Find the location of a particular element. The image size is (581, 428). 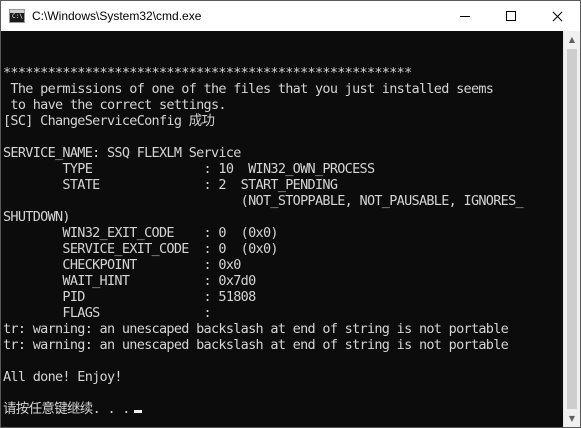

console-line: CHECKPOINT : 0x0 is located at coordinates (122, 265).